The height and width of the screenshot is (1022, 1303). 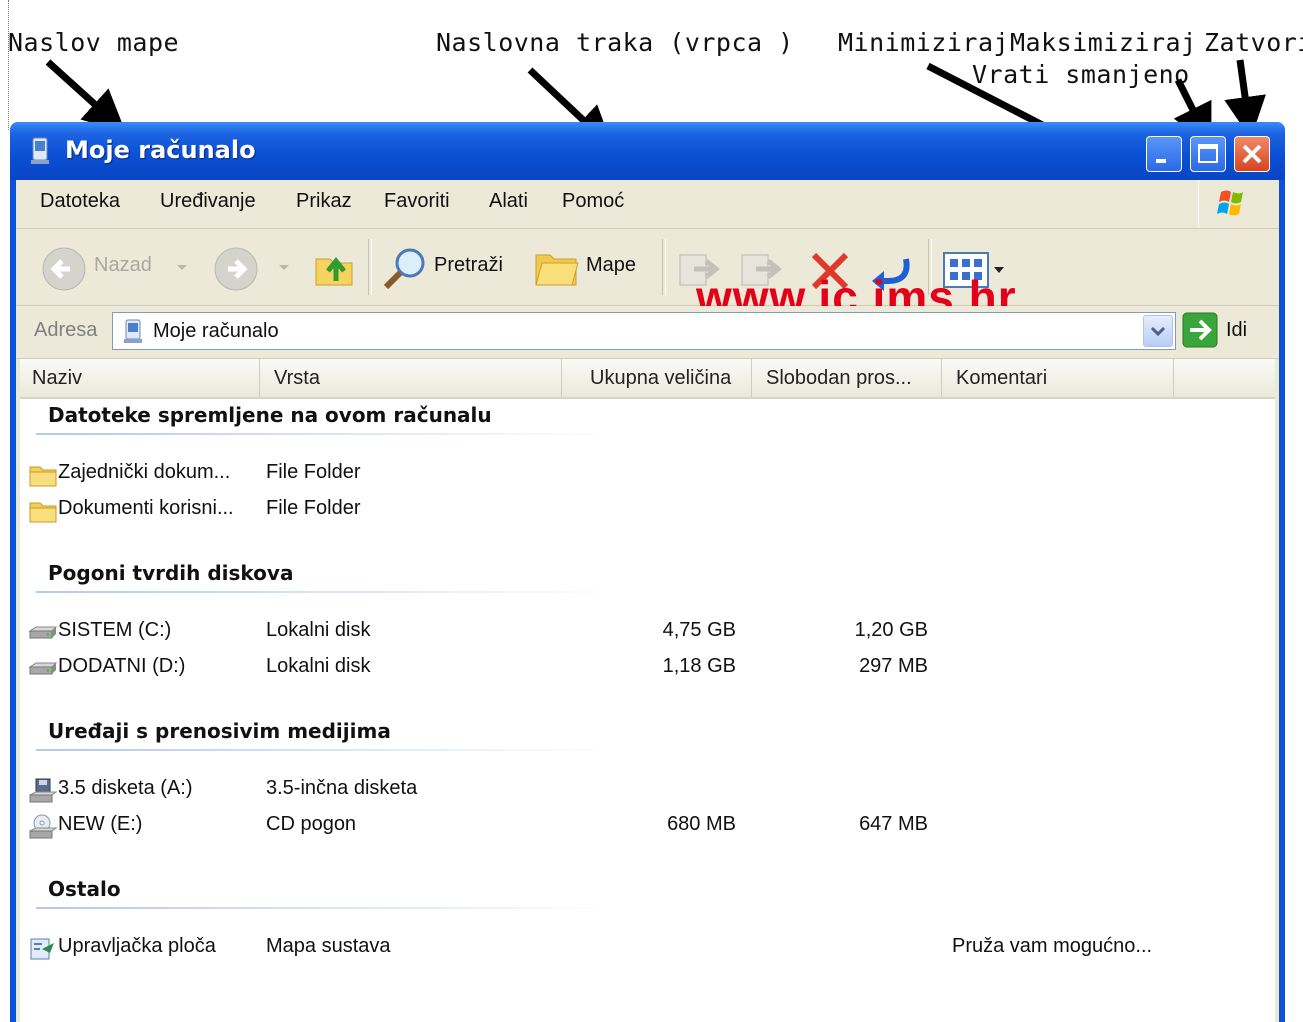 What do you see at coordinates (699, 666) in the screenshot?
I see `item-total-size: 1,18 GB` at bounding box center [699, 666].